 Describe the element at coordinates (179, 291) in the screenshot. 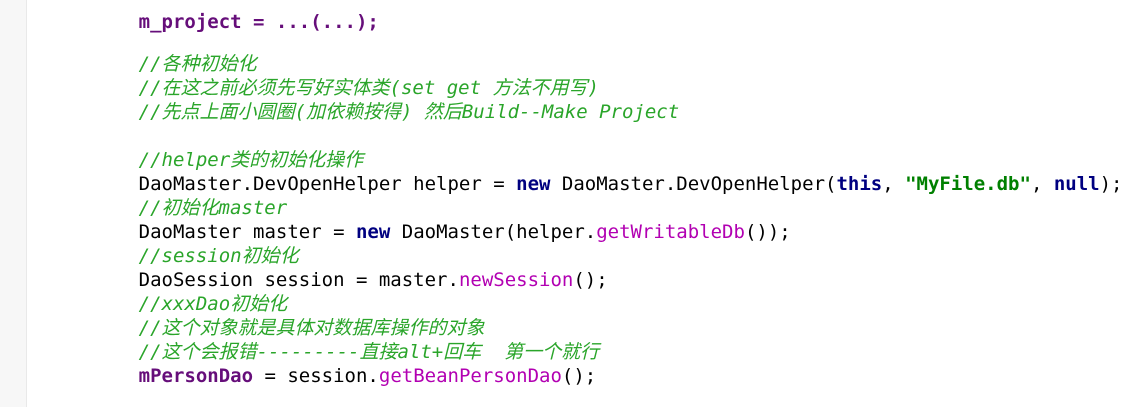

I see `comment-line: //xxxDao初始化` at that location.